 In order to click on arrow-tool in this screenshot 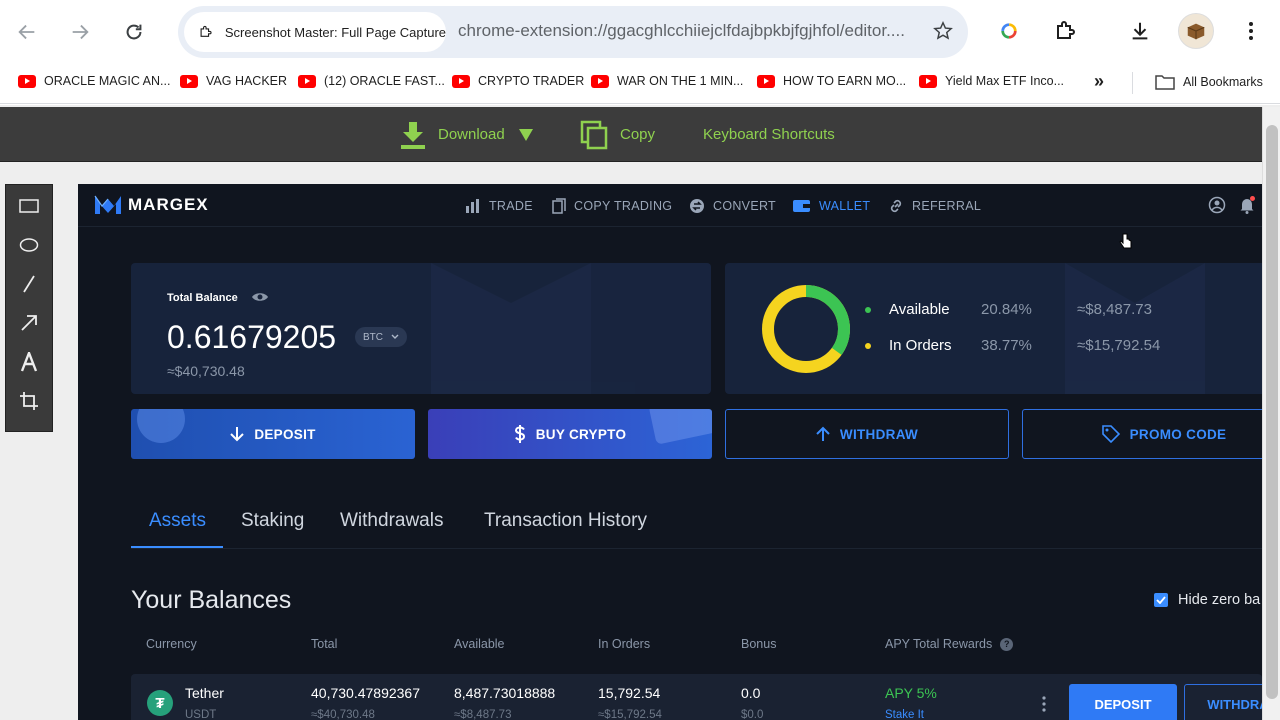, I will do `click(29, 323)`.